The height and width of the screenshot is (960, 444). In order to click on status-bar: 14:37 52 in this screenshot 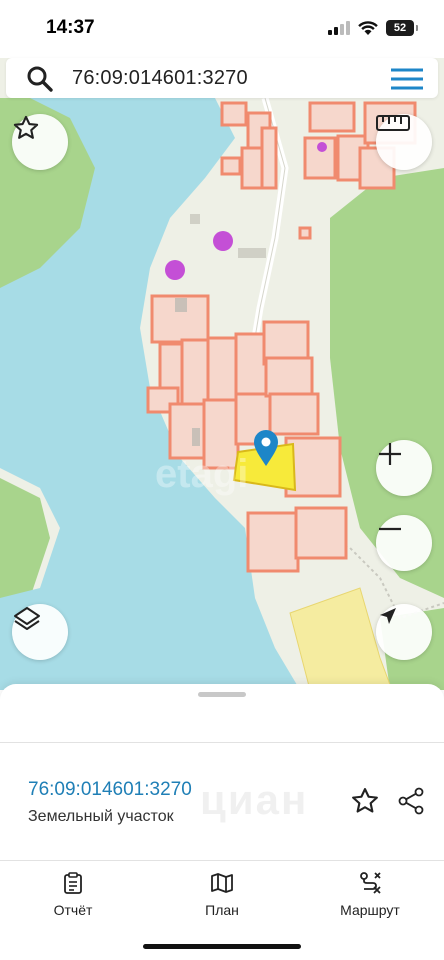, I will do `click(222, 29)`.